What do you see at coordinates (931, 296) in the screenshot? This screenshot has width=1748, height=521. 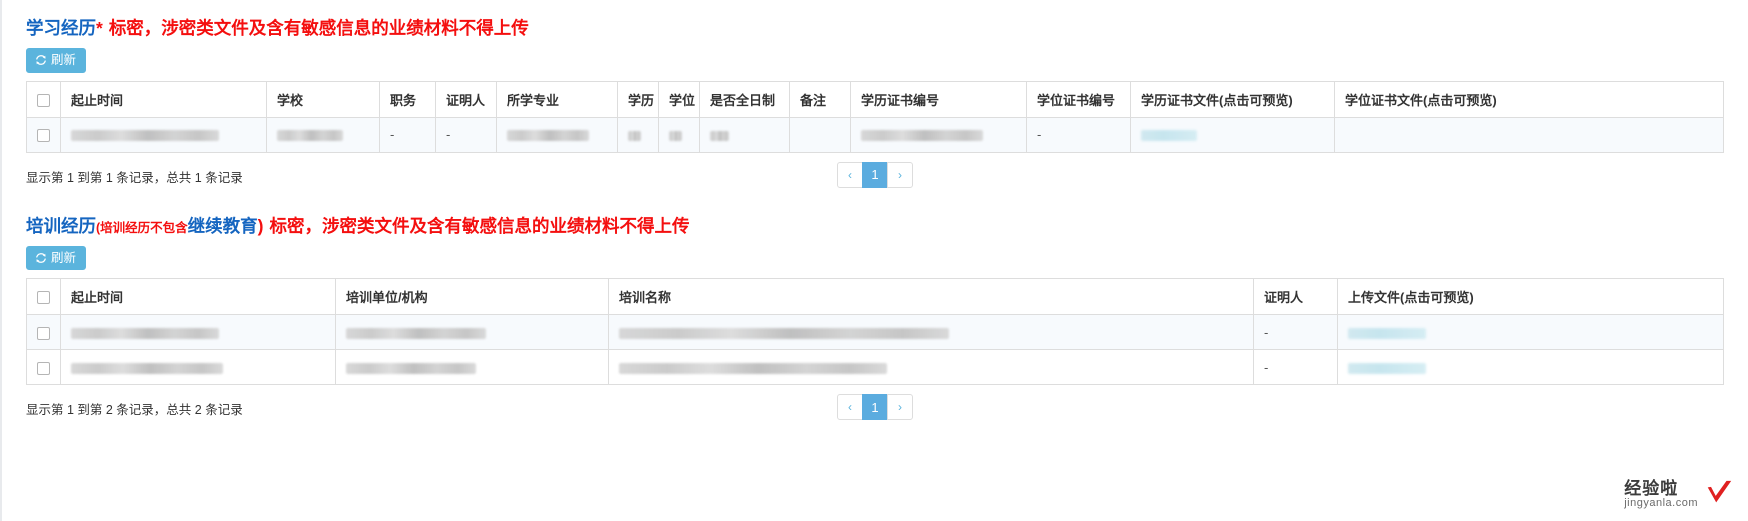 I see `column-header-2: 培训名称` at bounding box center [931, 296].